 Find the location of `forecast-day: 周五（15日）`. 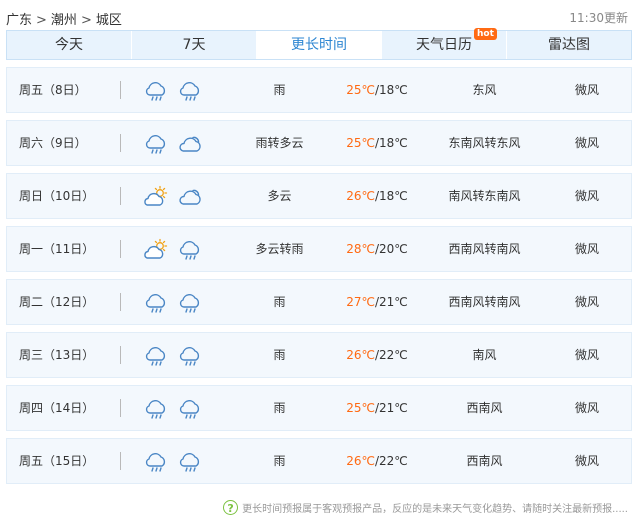

forecast-day: 周五（15日） is located at coordinates (57, 461).